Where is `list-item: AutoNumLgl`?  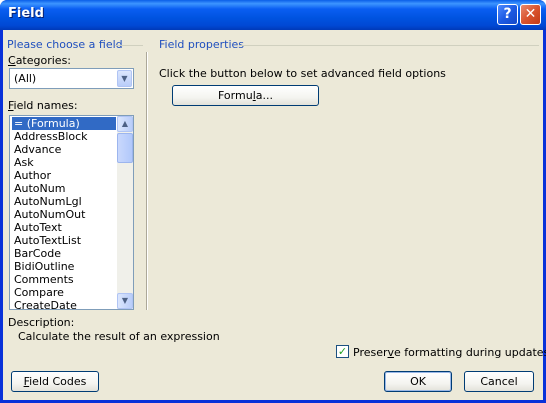 list-item: AutoNumLgl is located at coordinates (64, 201).